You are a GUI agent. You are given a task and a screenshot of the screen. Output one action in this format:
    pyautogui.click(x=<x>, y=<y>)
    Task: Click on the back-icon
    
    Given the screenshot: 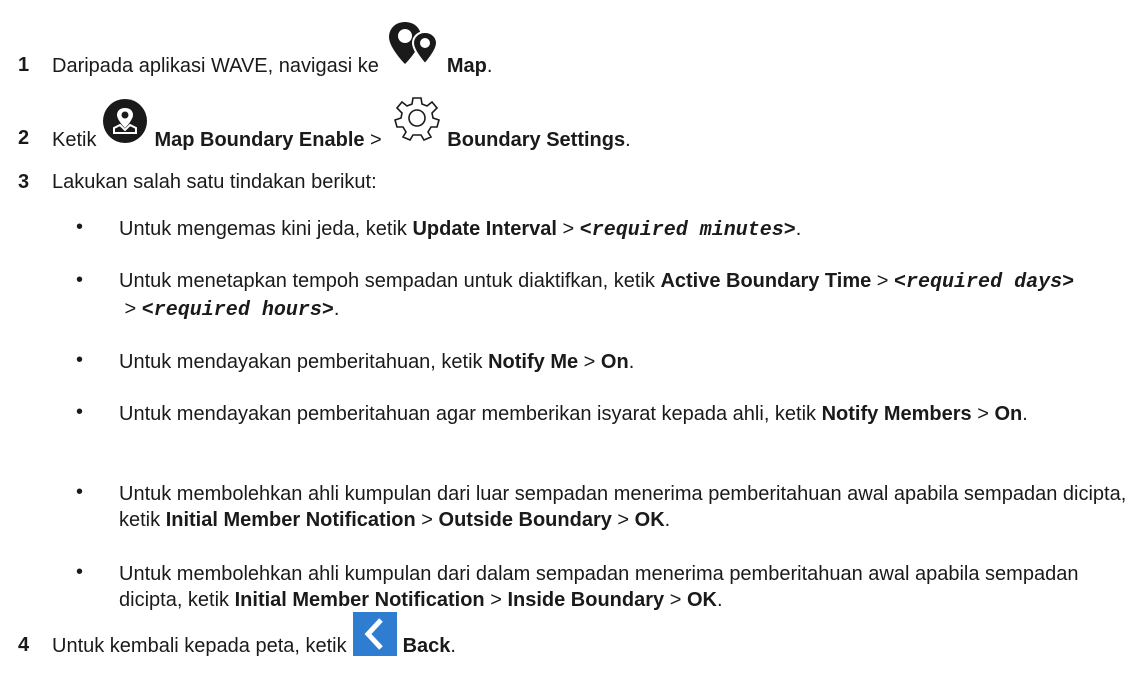 What is the action you would take?
    pyautogui.click(x=374, y=634)
    